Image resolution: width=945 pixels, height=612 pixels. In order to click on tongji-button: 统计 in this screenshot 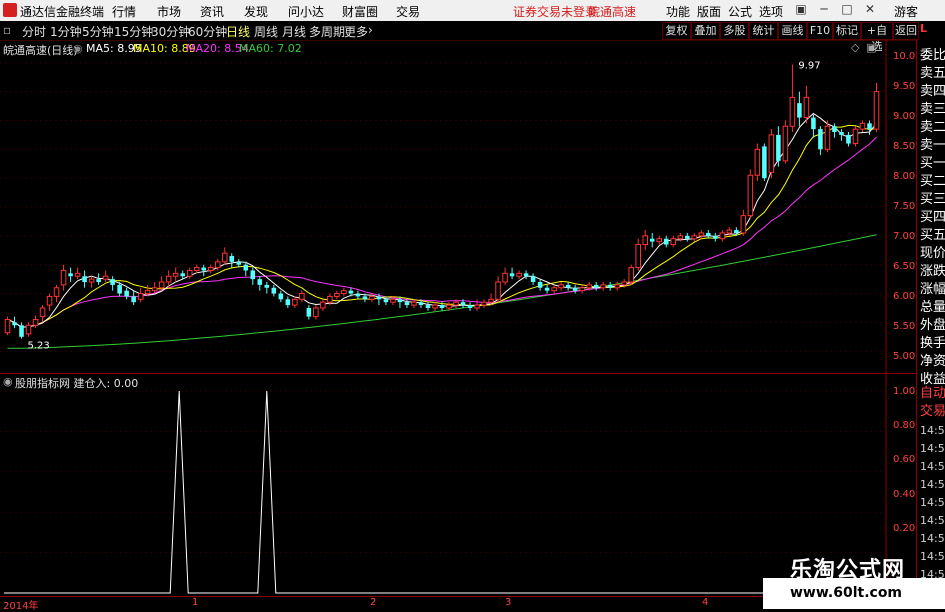, I will do `click(763, 31)`.